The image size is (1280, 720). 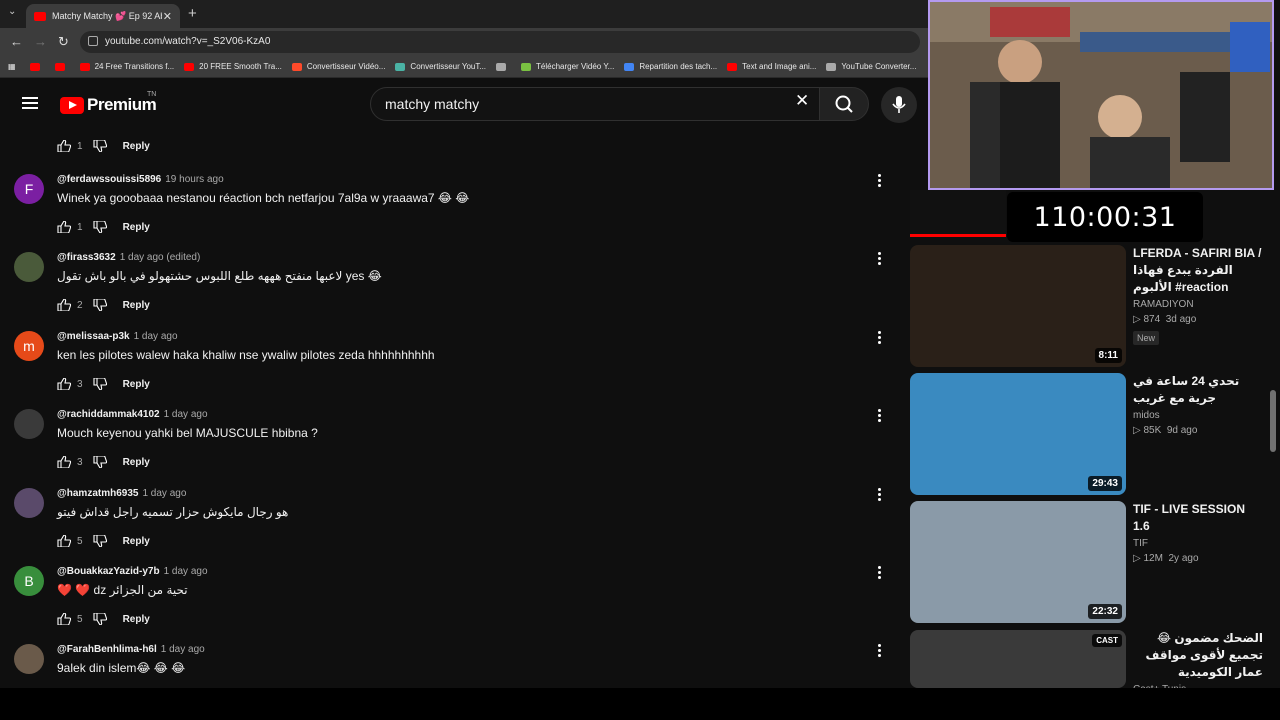 What do you see at coordinates (1152, 319) in the screenshot?
I see `view-count: 874` at bounding box center [1152, 319].